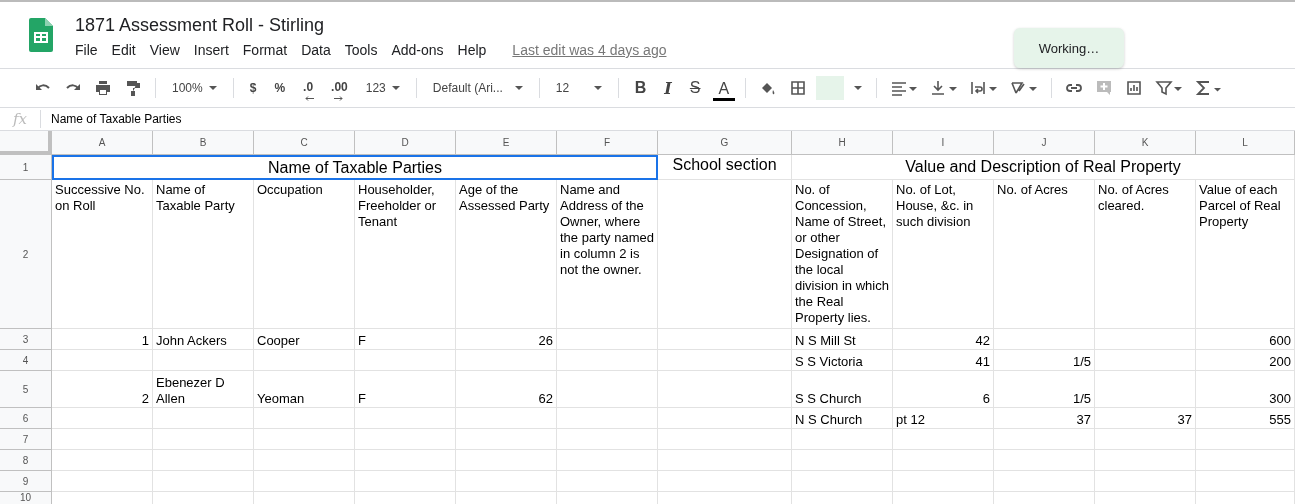 This screenshot has width=1295, height=504. Describe the element at coordinates (116, 119) in the screenshot. I see `formula-input: Name of Taxable Parties` at that location.